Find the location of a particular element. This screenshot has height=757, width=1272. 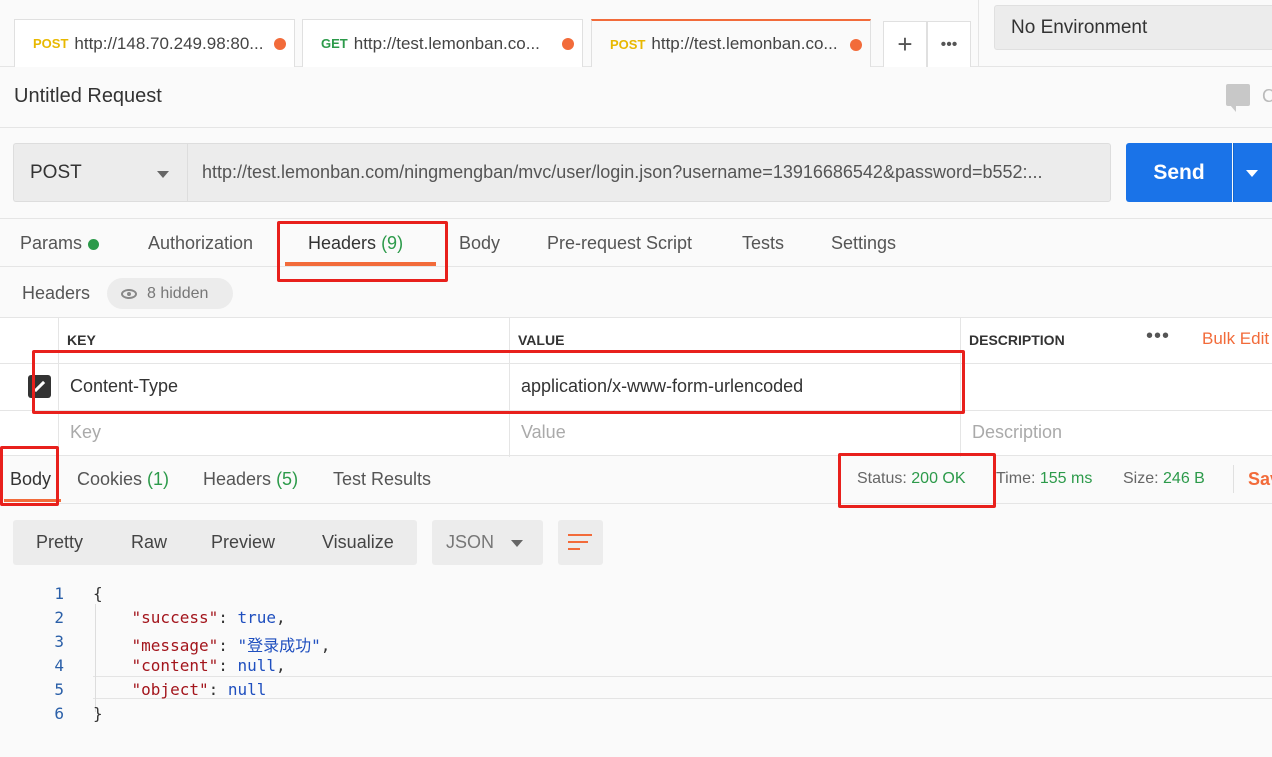

time-label: Time: is located at coordinates (1016, 478).